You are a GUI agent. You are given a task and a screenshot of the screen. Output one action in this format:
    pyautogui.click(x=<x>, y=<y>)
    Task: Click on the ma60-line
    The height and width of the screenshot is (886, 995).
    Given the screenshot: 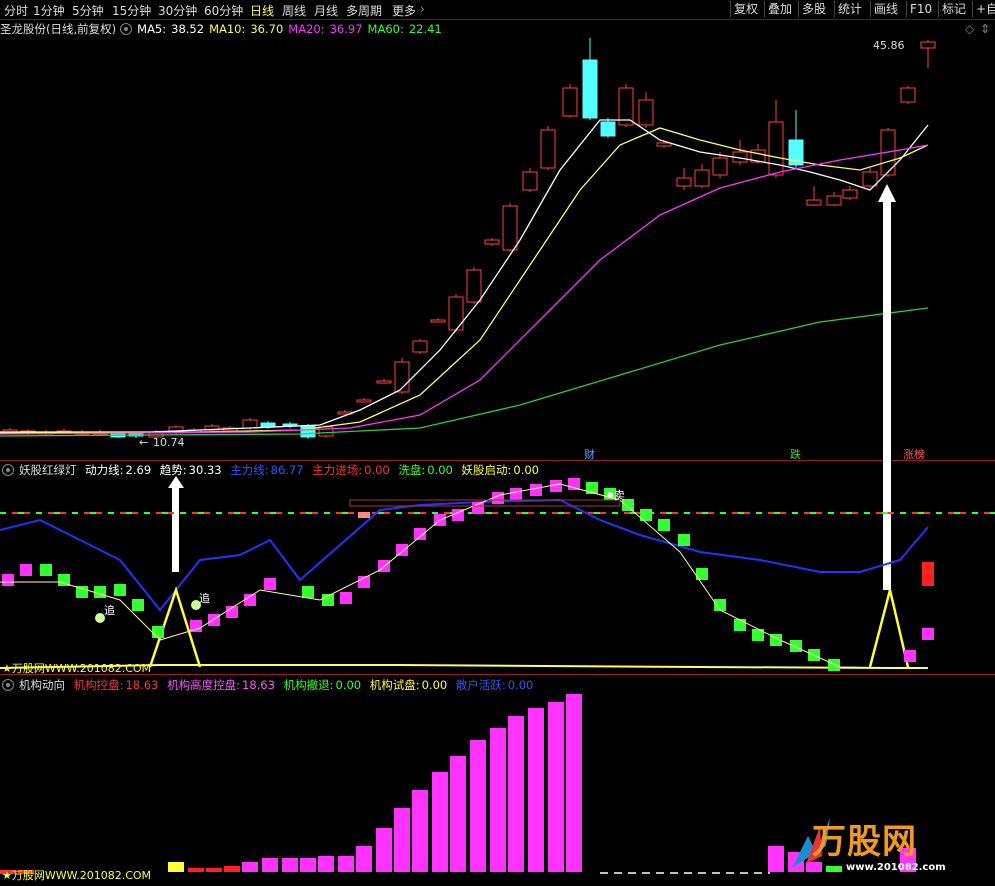 What is the action you would take?
    pyautogui.click(x=464, y=372)
    